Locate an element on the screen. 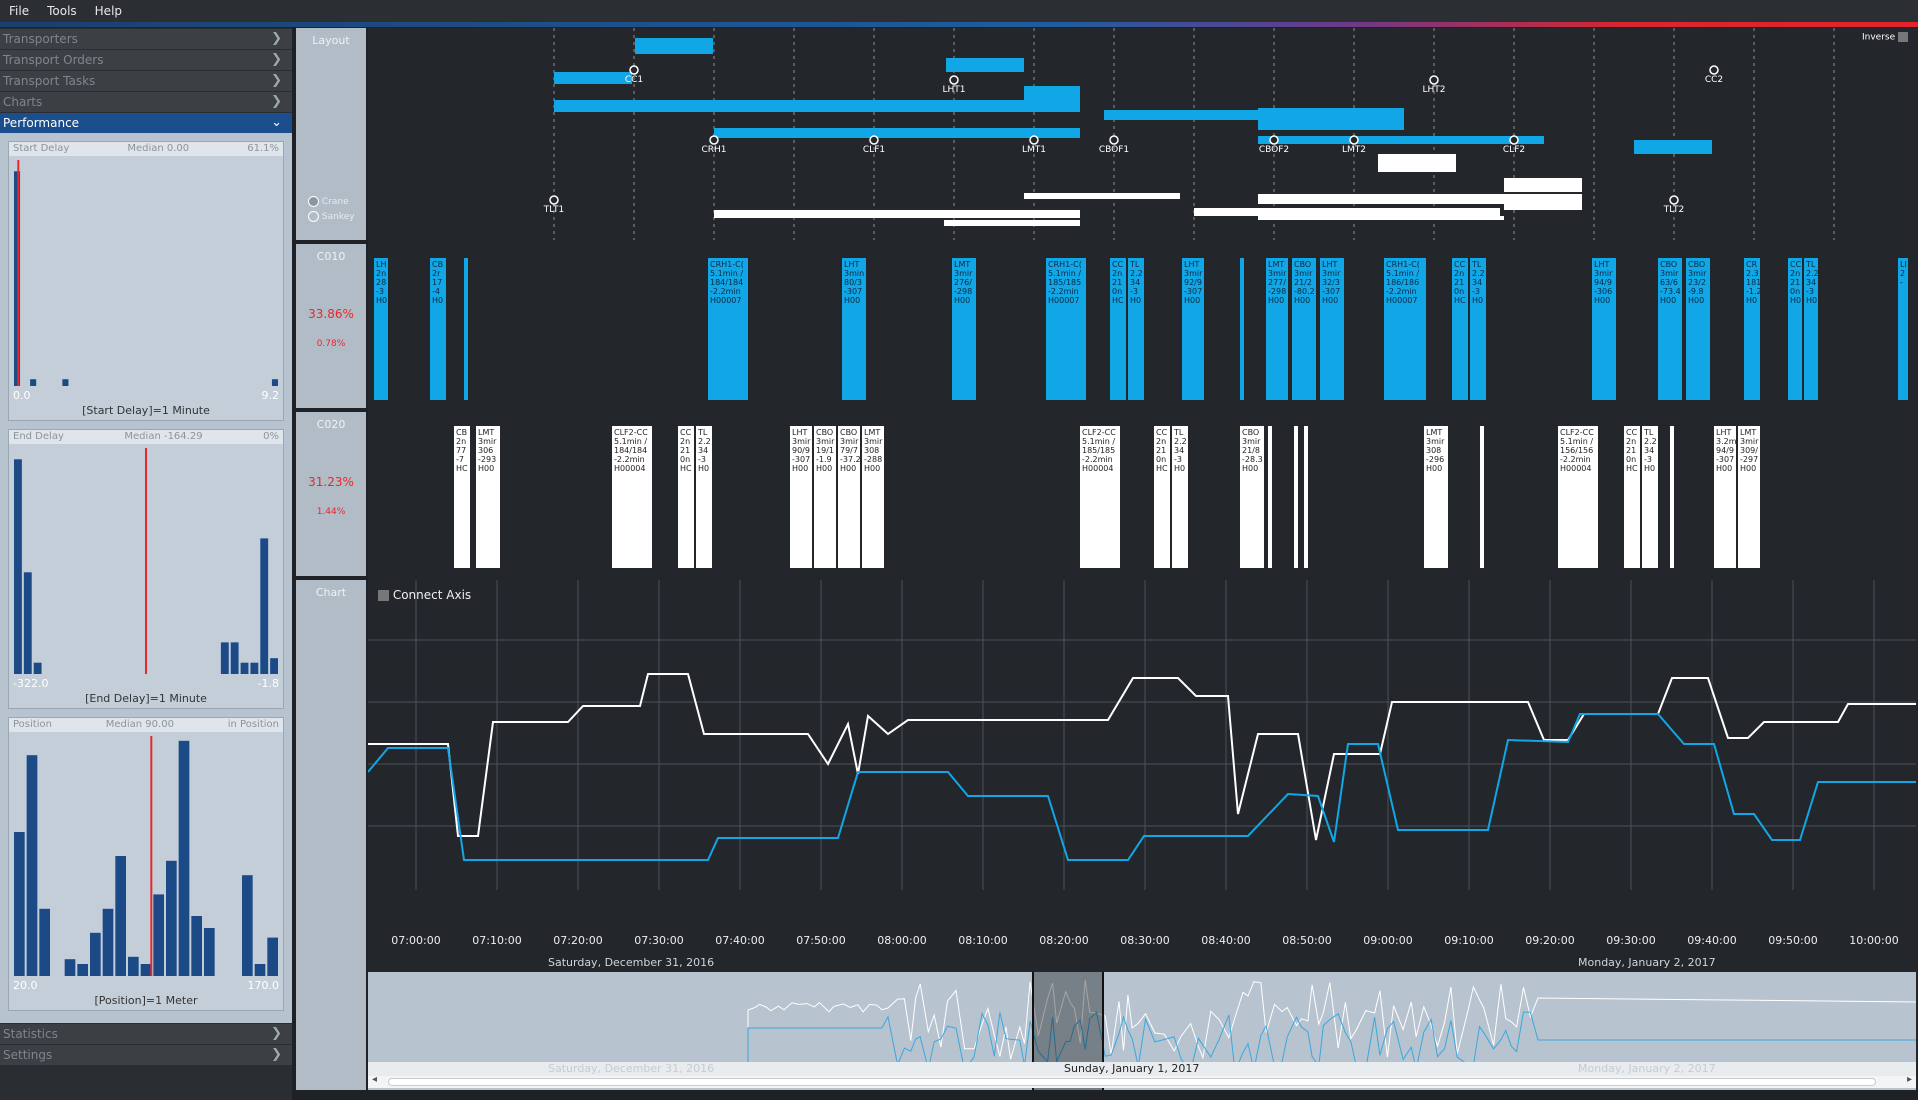 The width and height of the screenshot is (1918, 1100). checkbox-icon is located at coordinates (1903, 37).